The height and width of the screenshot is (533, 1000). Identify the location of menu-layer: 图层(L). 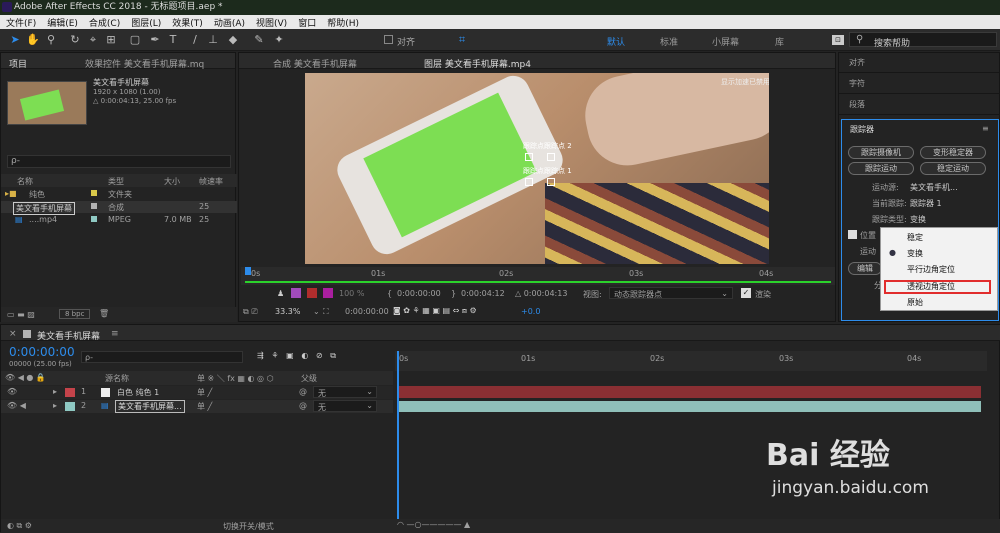
(146, 22).